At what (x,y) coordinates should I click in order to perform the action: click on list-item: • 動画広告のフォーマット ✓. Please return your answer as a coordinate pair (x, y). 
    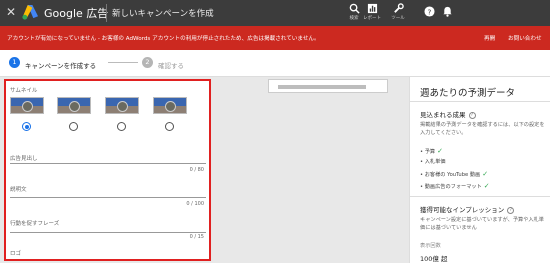
    Looking at the image, I should click on (455, 186).